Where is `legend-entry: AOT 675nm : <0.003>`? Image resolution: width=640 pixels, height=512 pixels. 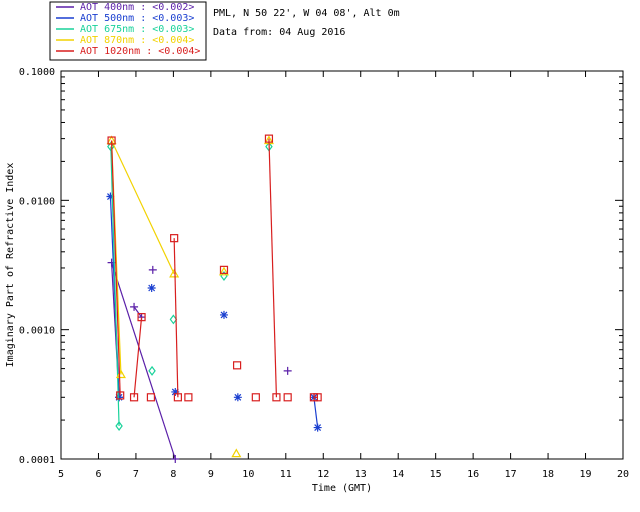
legend-entry: AOT 675nm : <0.003> is located at coordinates (137, 29).